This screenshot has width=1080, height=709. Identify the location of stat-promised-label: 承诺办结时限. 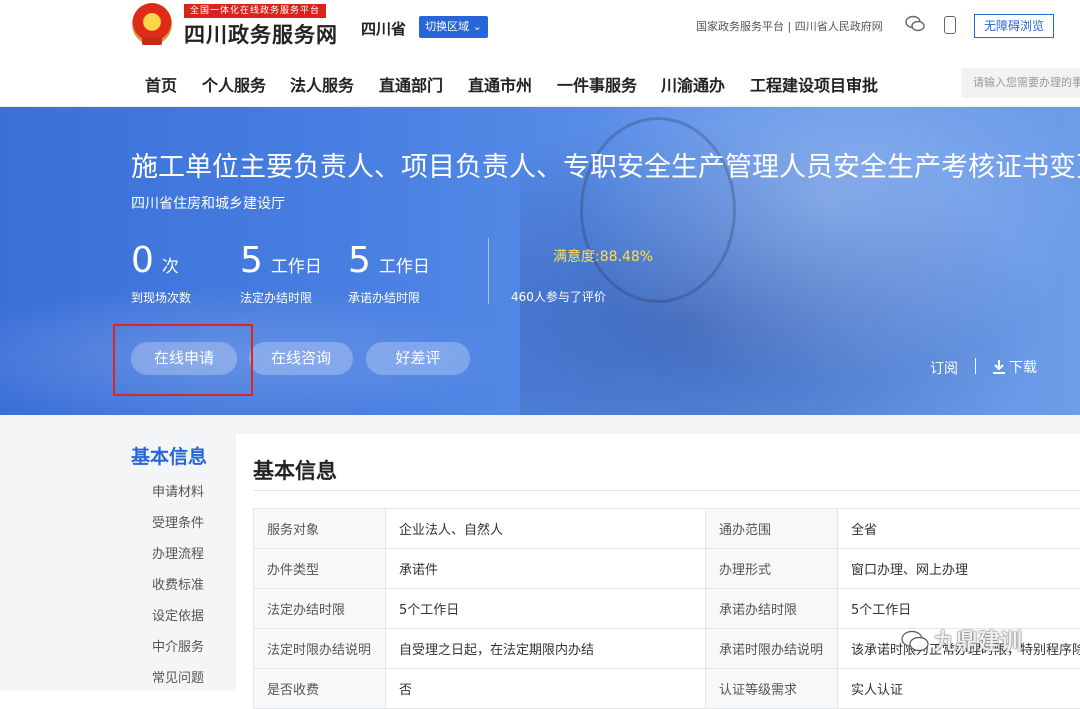
(384, 297).